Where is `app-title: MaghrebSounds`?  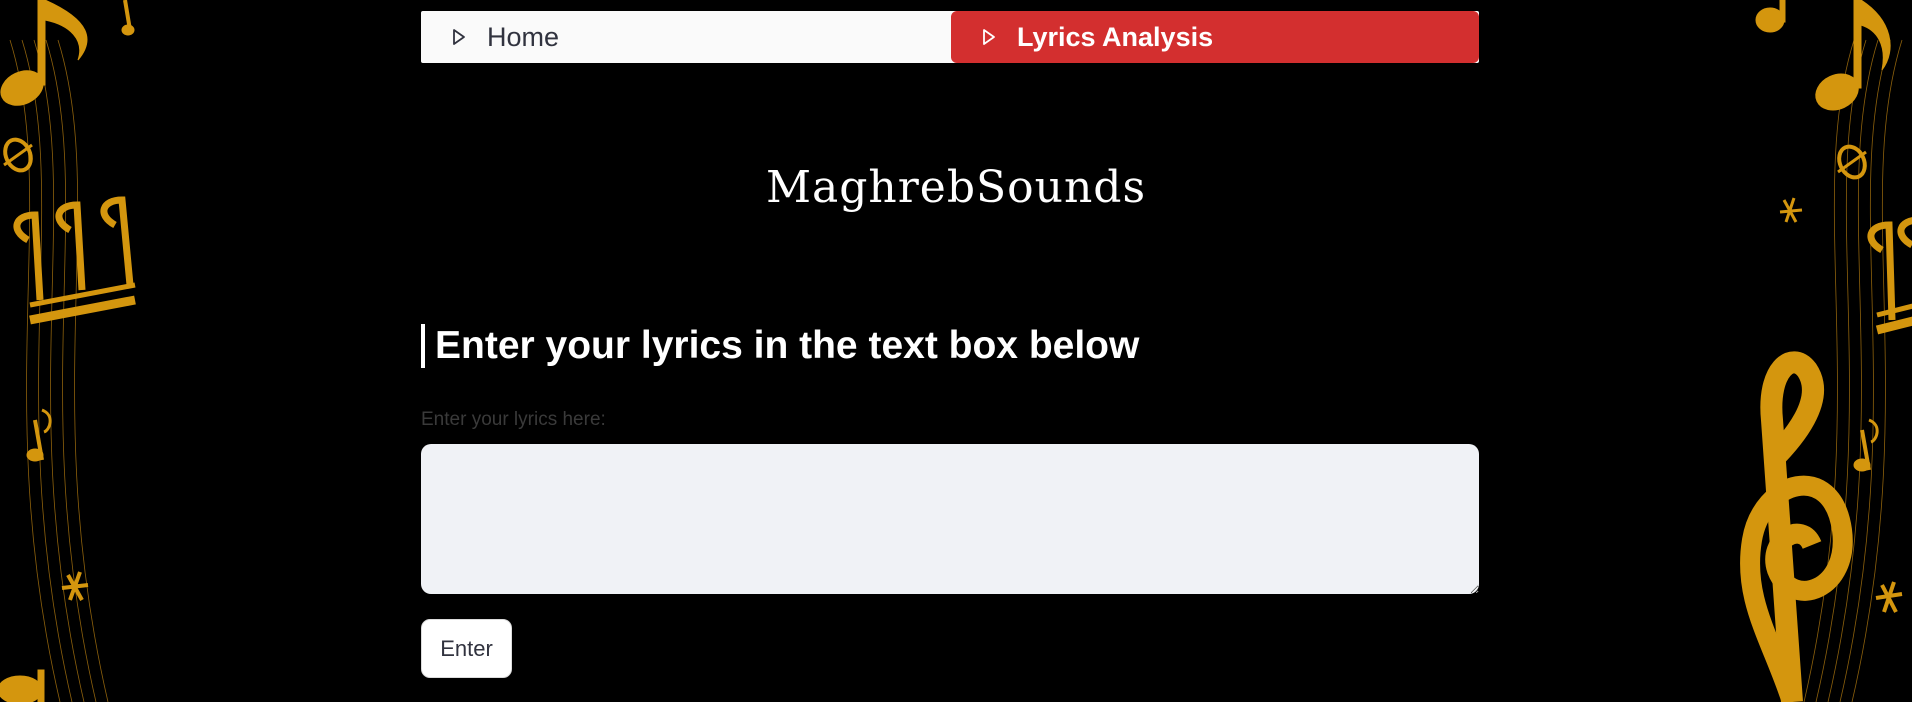 app-title: MaghrebSounds is located at coordinates (956, 187).